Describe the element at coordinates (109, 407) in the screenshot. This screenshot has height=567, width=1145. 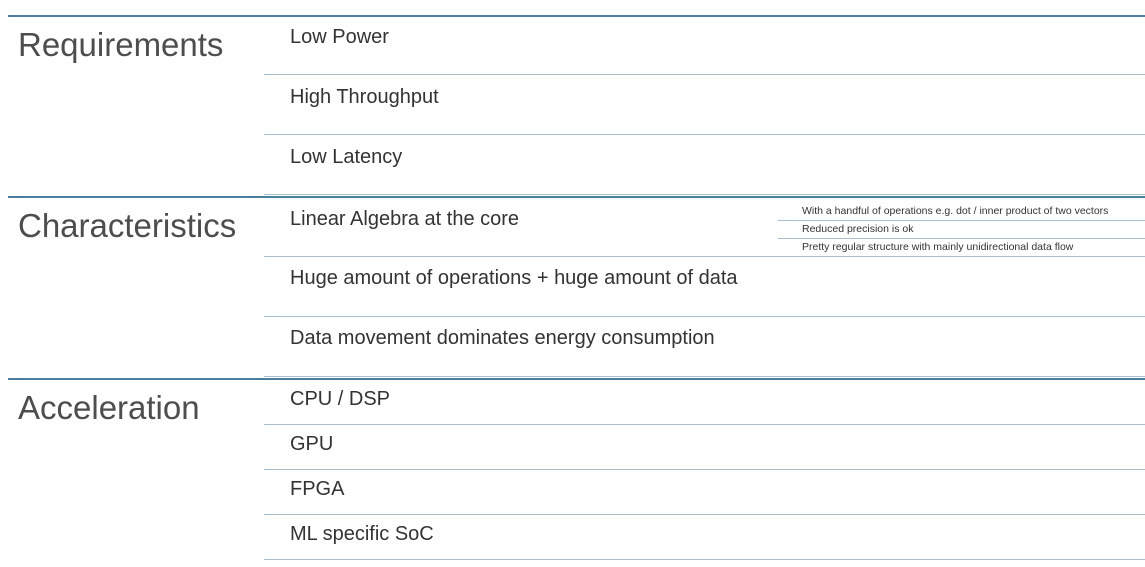
I see `section-title-acceleration: Acceleration` at that location.